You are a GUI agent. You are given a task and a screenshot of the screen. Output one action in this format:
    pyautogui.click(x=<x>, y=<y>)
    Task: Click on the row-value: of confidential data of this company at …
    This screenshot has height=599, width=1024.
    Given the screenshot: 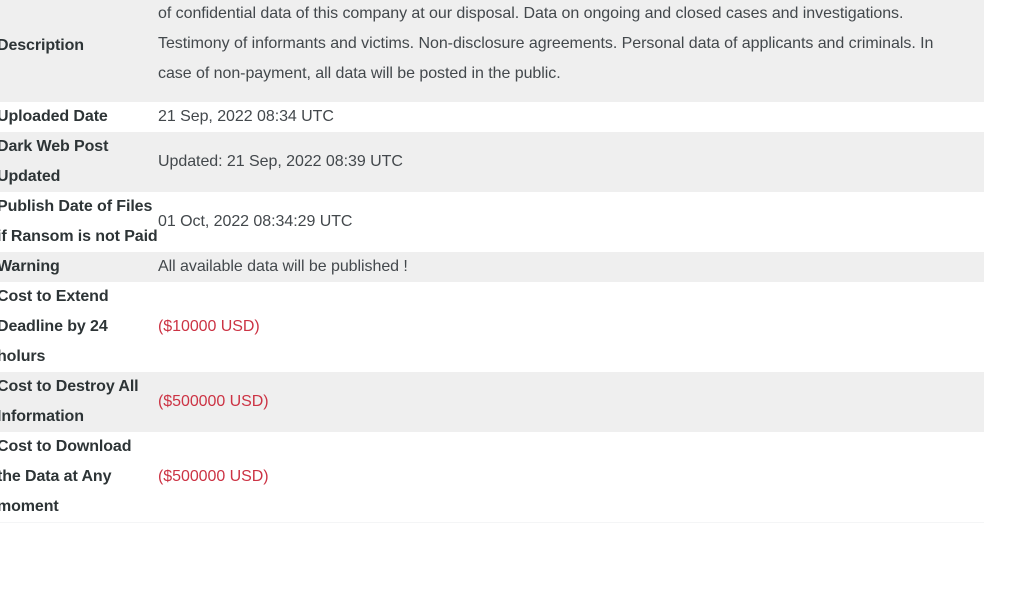 What is the action you would take?
    pyautogui.click(x=546, y=43)
    